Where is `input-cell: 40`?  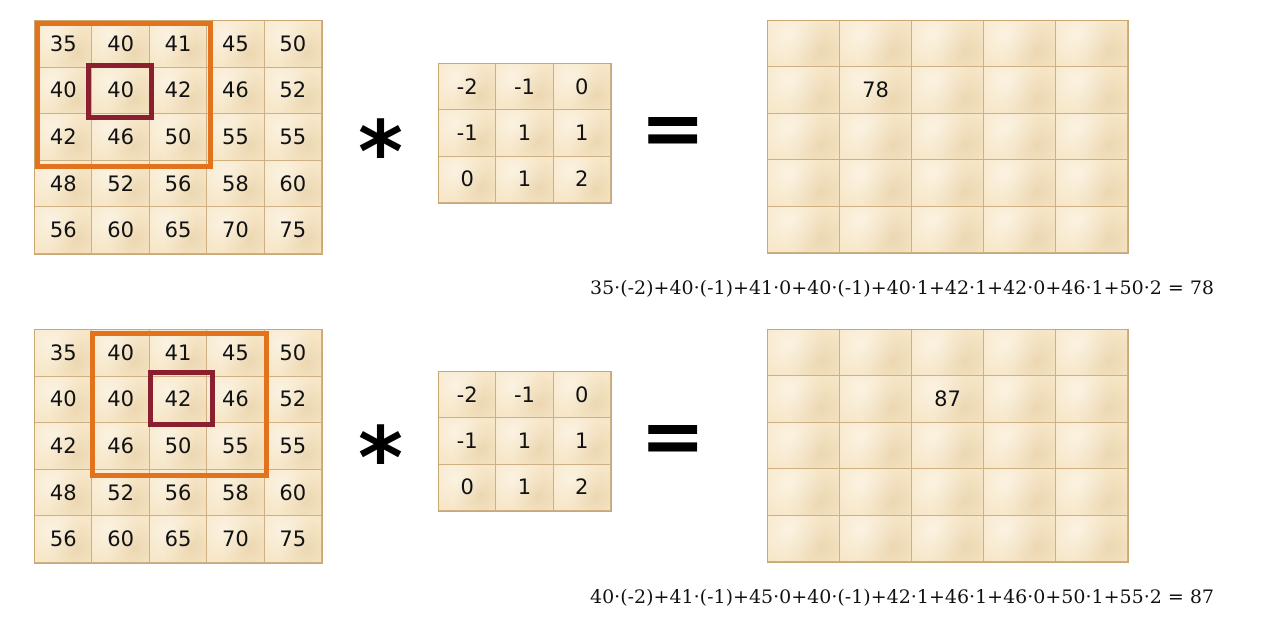 input-cell: 40 is located at coordinates (64, 400).